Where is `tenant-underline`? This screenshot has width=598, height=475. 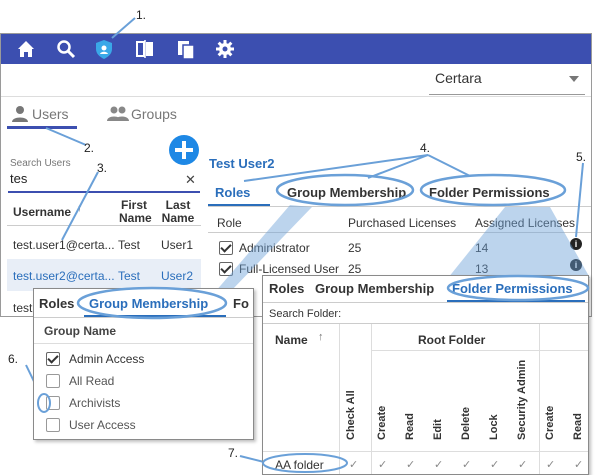
tenant-underline is located at coordinates (507, 94).